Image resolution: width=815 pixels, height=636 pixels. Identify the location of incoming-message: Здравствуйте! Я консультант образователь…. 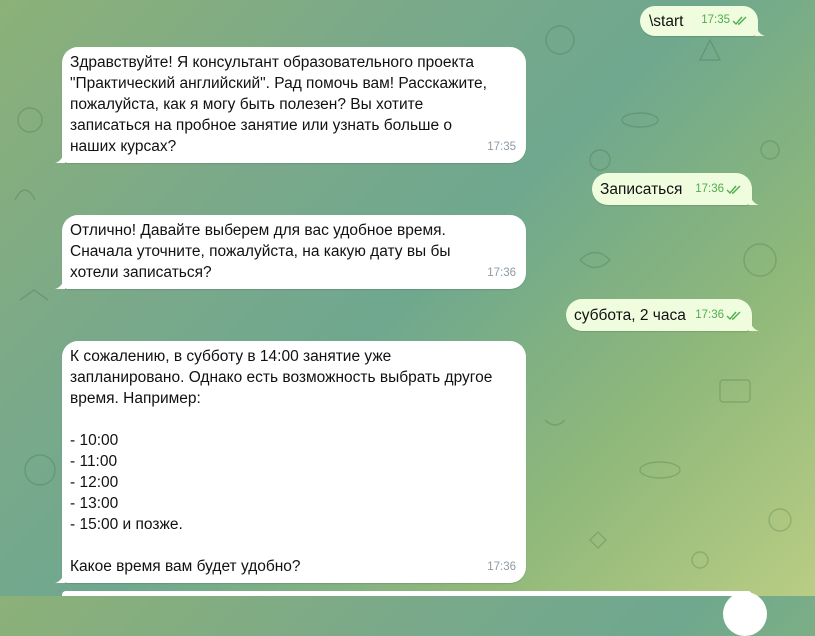
(290, 105).